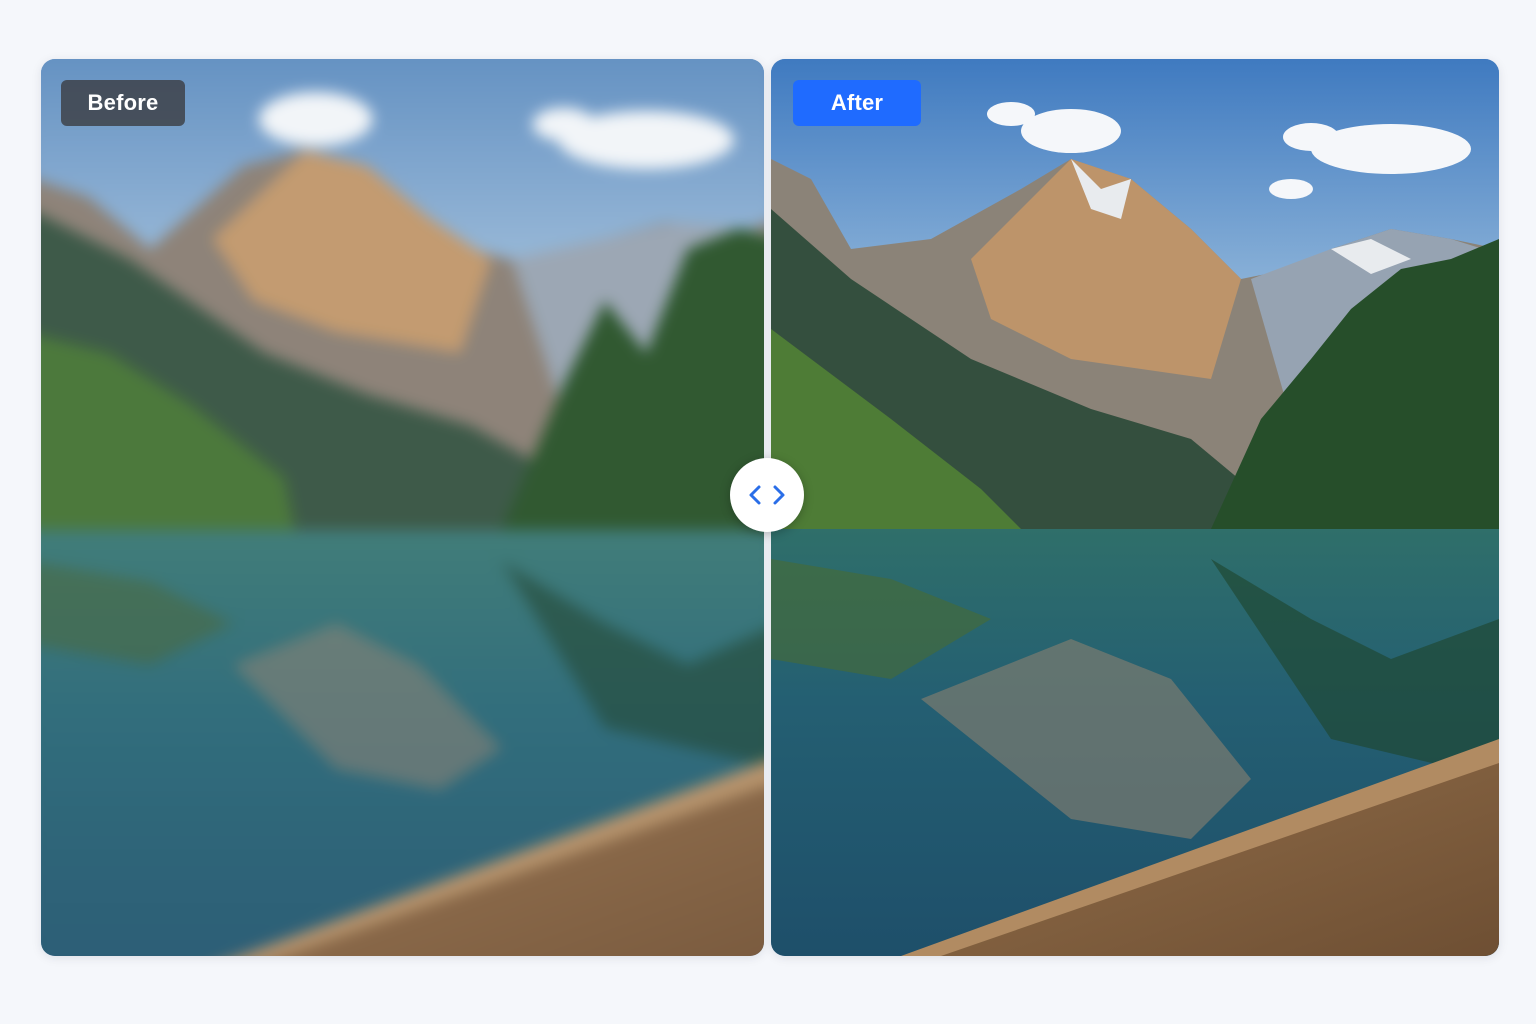  What do you see at coordinates (123, 103) in the screenshot?
I see `before-label-badge: Before` at bounding box center [123, 103].